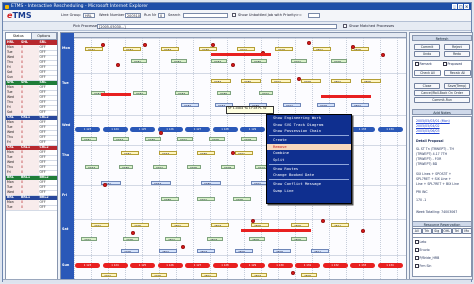  I want to click on close-button: Close, so click(427, 86).